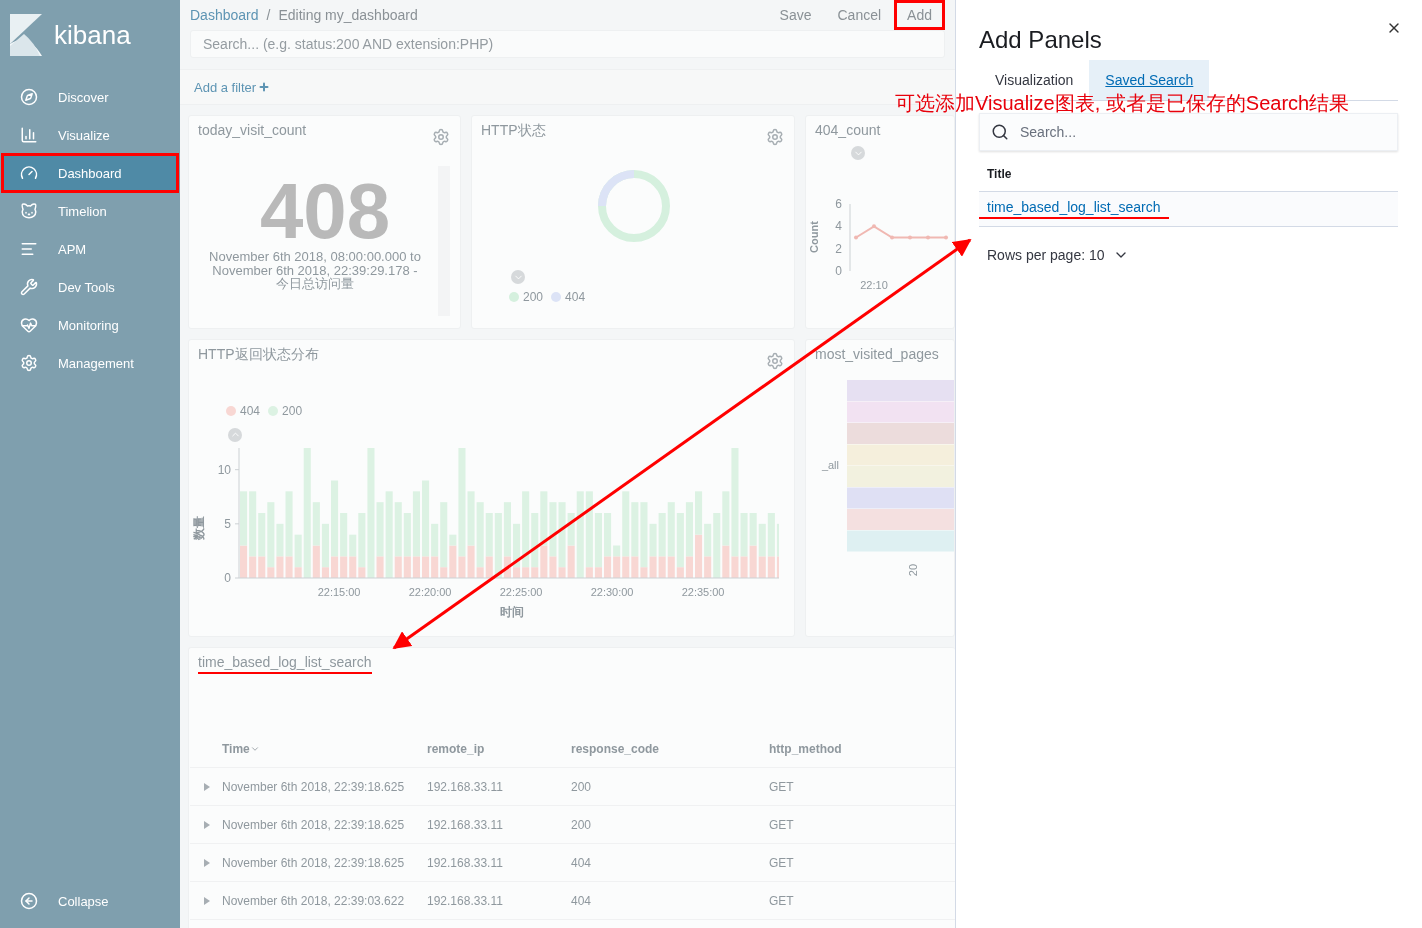  I want to click on nav-item: Visualize, so click(90, 135).